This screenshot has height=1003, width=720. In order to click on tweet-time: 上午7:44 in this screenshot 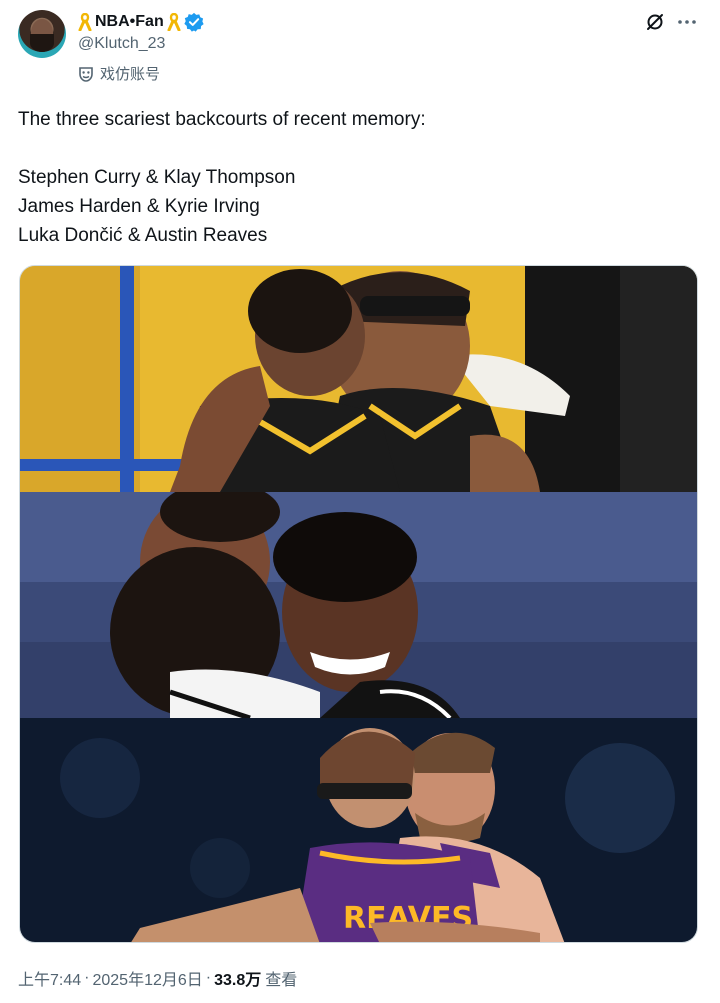, I will do `click(49, 978)`.